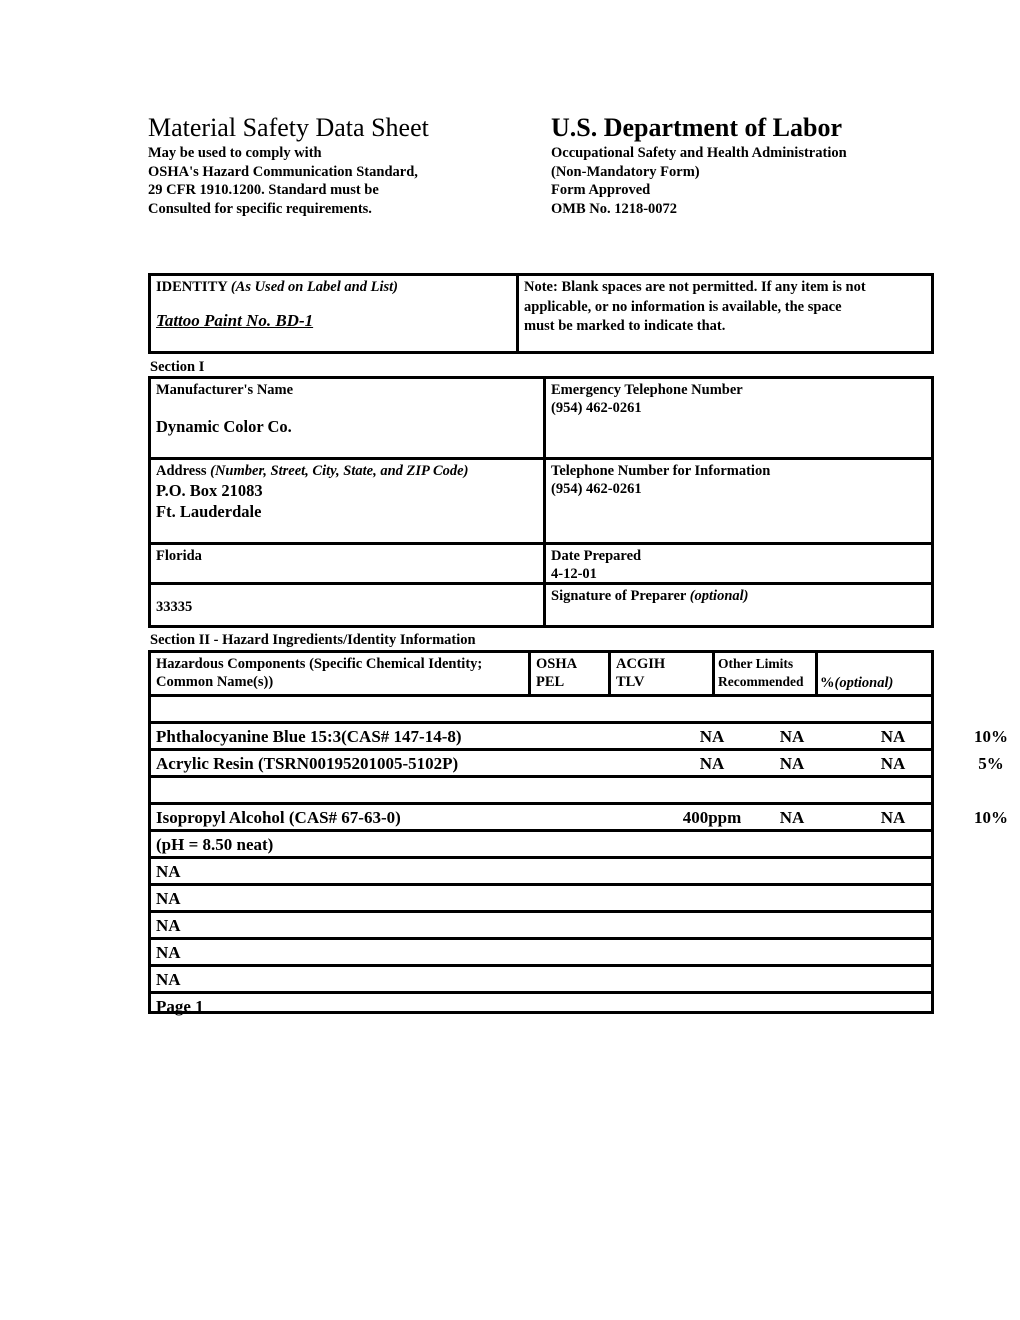 Image resolution: width=1020 pixels, height=1320 pixels. I want to click on zip-cell: 33335, so click(348, 605).